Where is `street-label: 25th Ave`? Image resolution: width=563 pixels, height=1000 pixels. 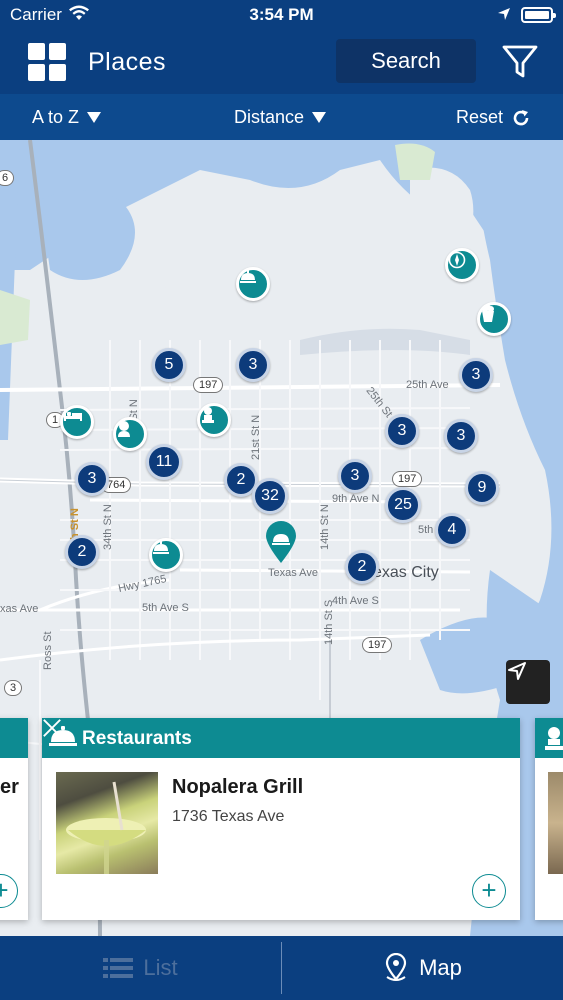 street-label: 25th Ave is located at coordinates (427, 385).